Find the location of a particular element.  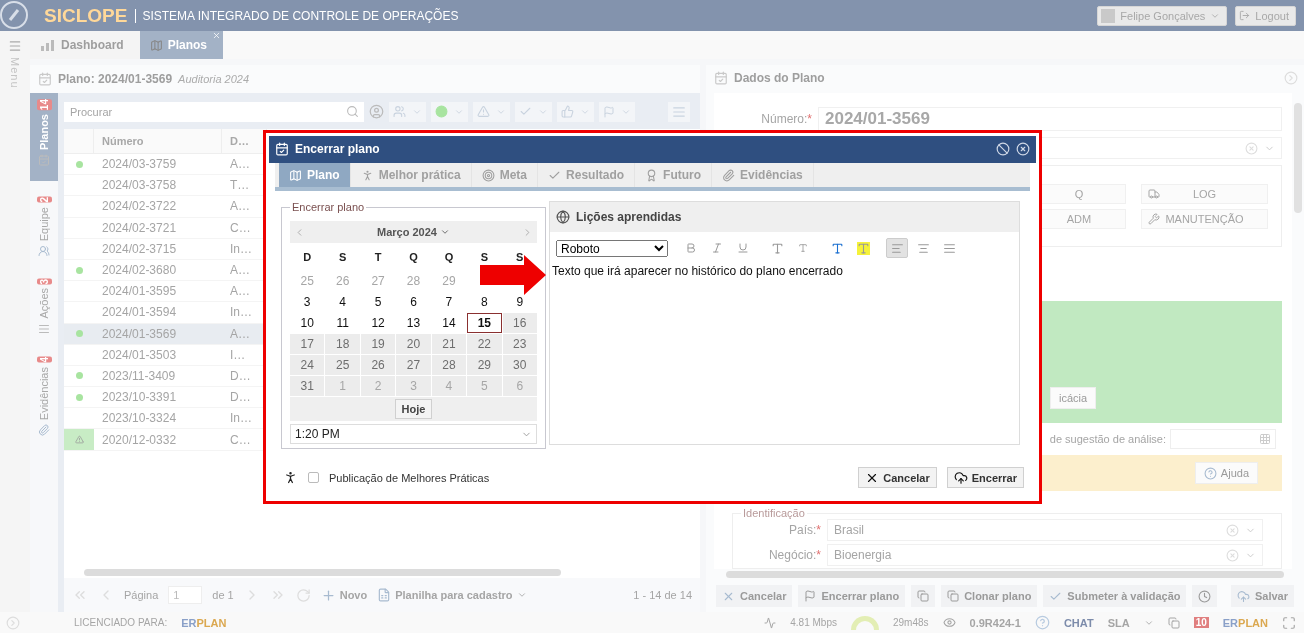

notification-count: 10 is located at coordinates (1201, 622).